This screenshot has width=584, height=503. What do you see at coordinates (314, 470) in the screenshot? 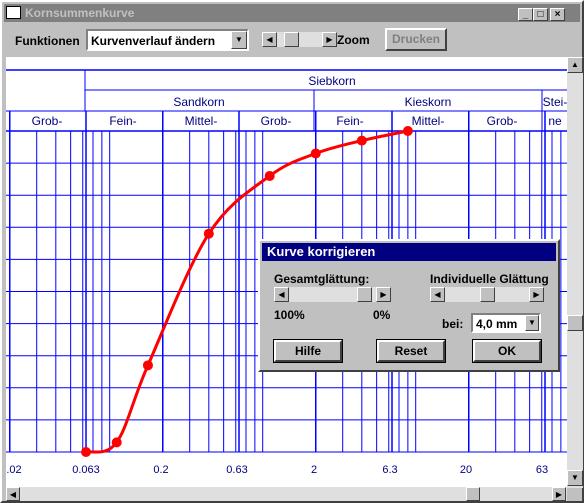
I see `x-tick: 2` at bounding box center [314, 470].